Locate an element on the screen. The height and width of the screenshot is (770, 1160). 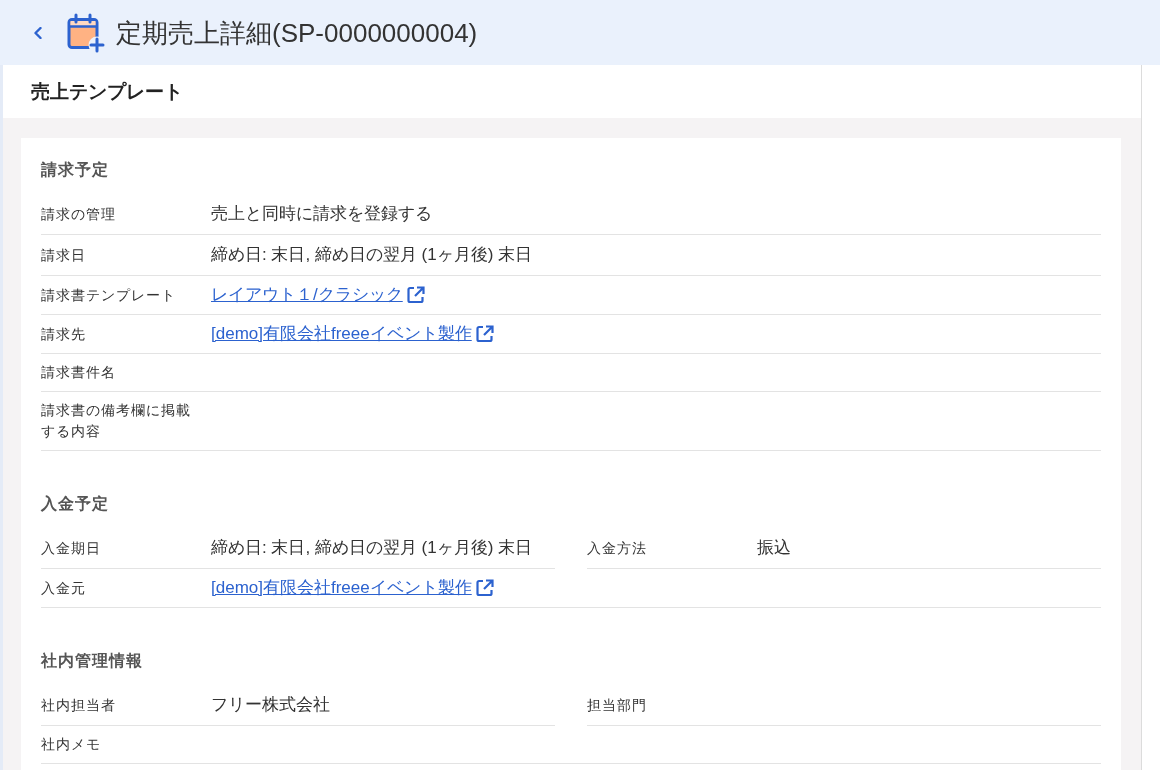
field-label: 入金期日 is located at coordinates (71, 548).